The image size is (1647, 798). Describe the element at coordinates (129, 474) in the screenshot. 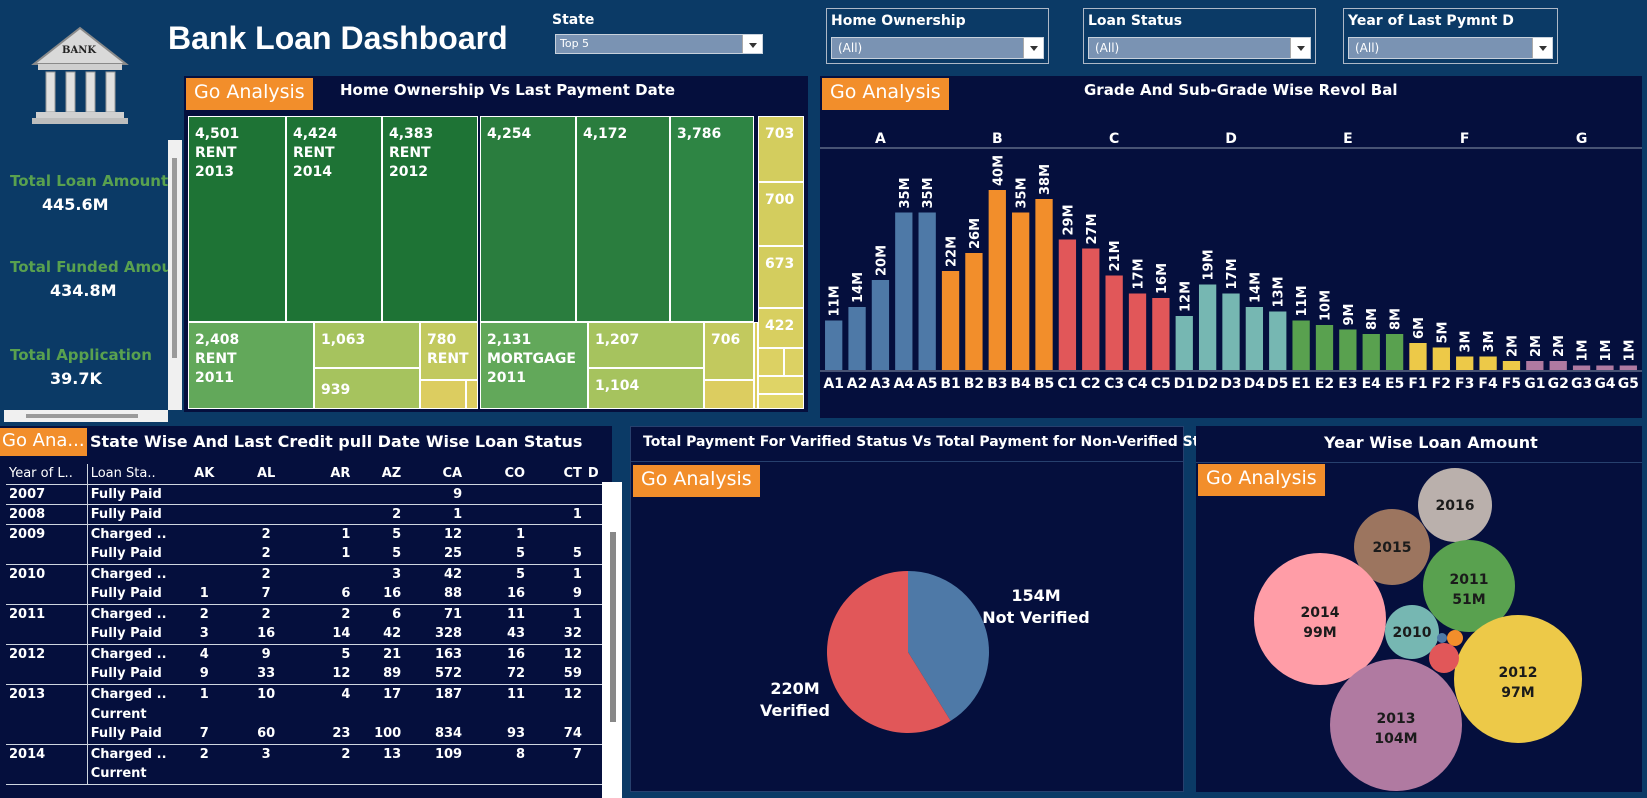

I see `column-header: Loan Sta..` at that location.